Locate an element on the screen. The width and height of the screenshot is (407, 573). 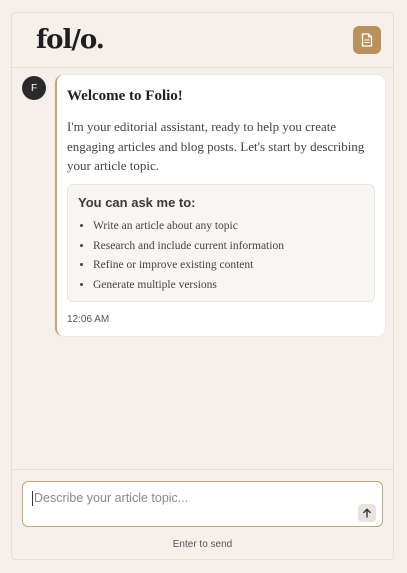
assistant-avatar: F is located at coordinates (34, 88).